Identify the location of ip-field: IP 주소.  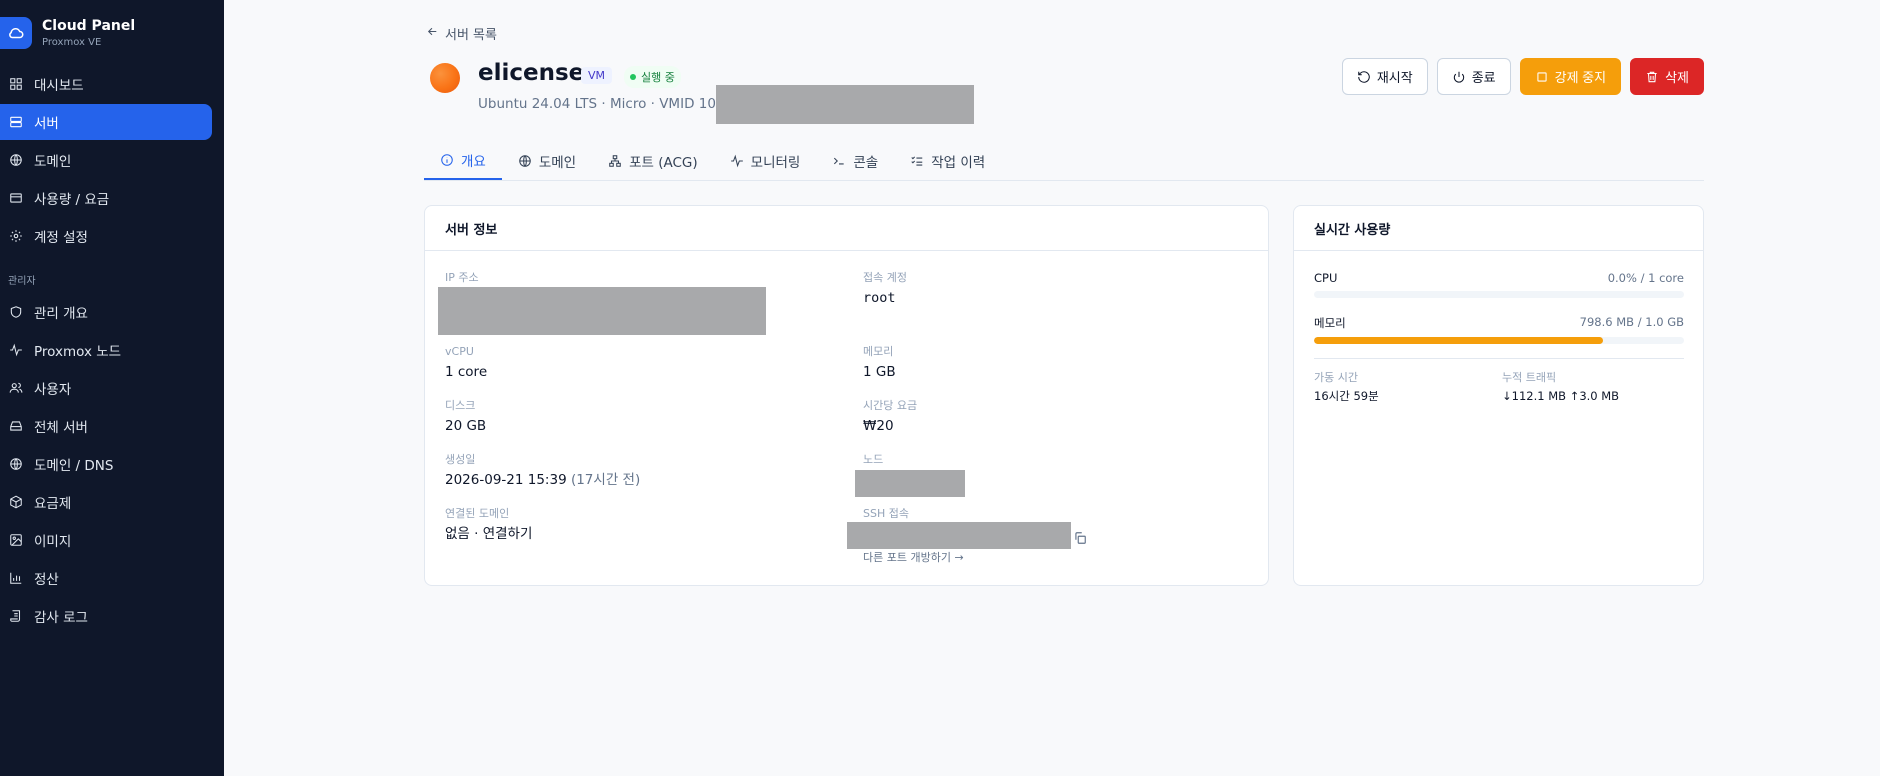
(462, 278).